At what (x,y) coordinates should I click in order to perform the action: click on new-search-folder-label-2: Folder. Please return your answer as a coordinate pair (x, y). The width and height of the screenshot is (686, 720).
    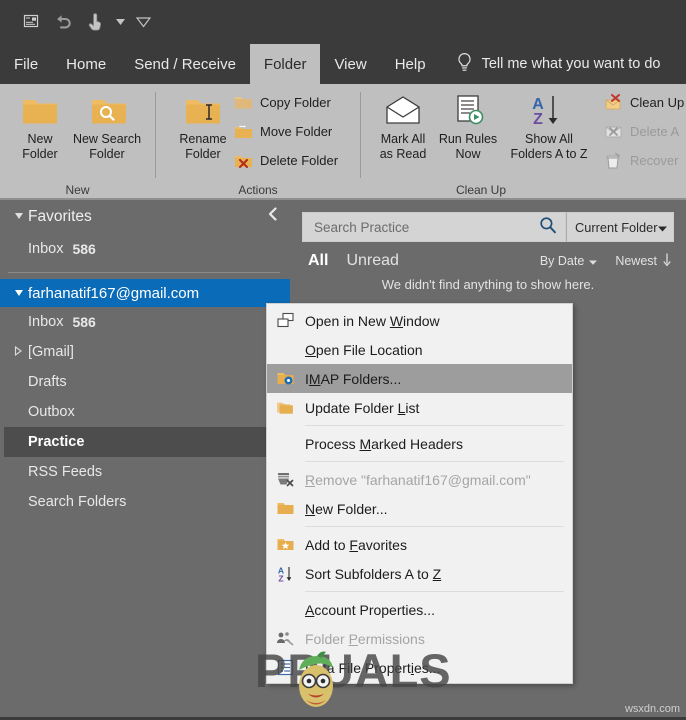
    Looking at the image, I should click on (107, 154).